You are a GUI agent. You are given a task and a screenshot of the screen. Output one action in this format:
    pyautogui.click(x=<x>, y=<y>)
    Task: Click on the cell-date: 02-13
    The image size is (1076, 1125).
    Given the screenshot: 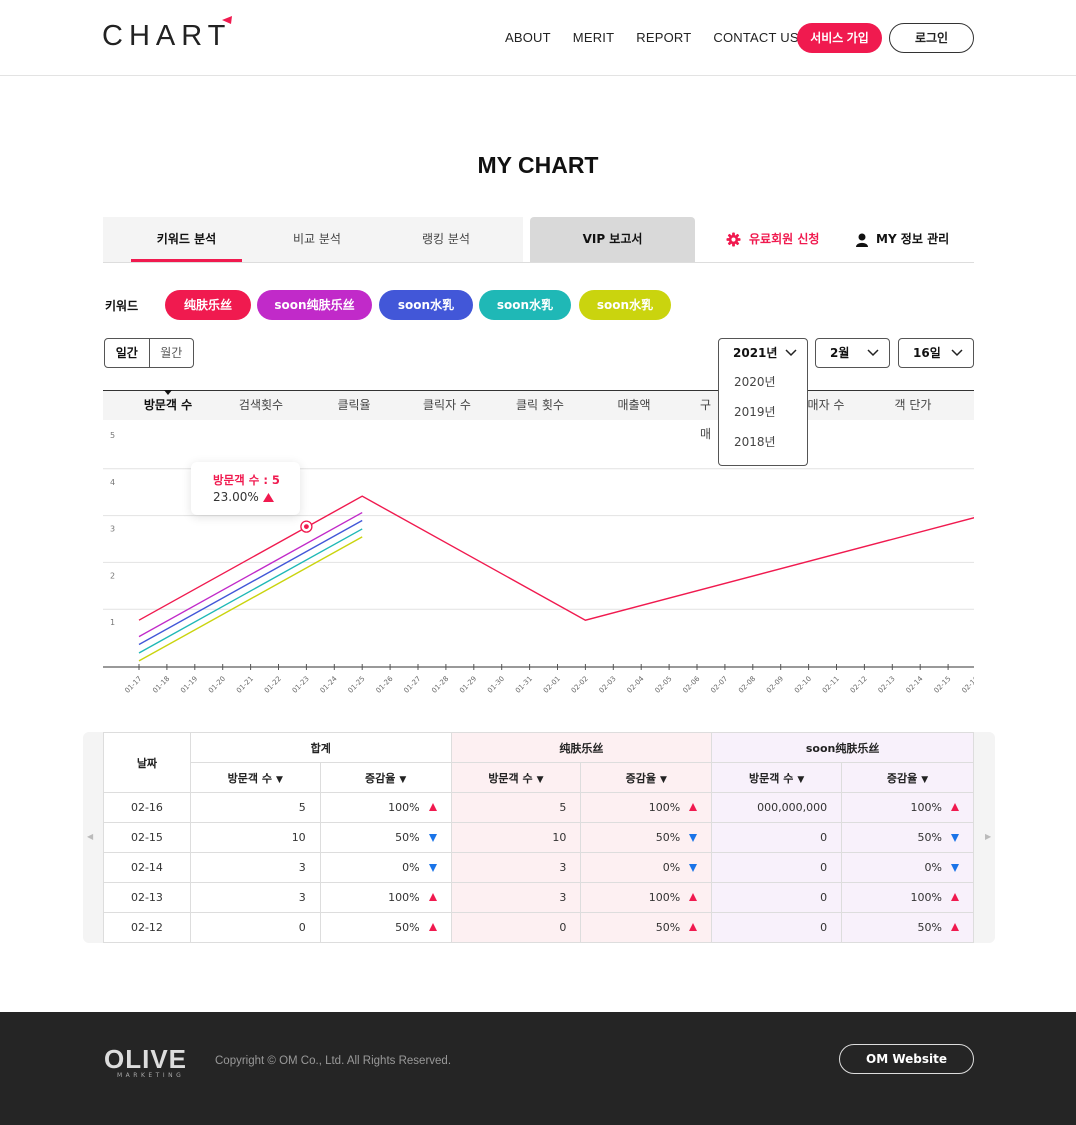 What is the action you would take?
    pyautogui.click(x=147, y=897)
    